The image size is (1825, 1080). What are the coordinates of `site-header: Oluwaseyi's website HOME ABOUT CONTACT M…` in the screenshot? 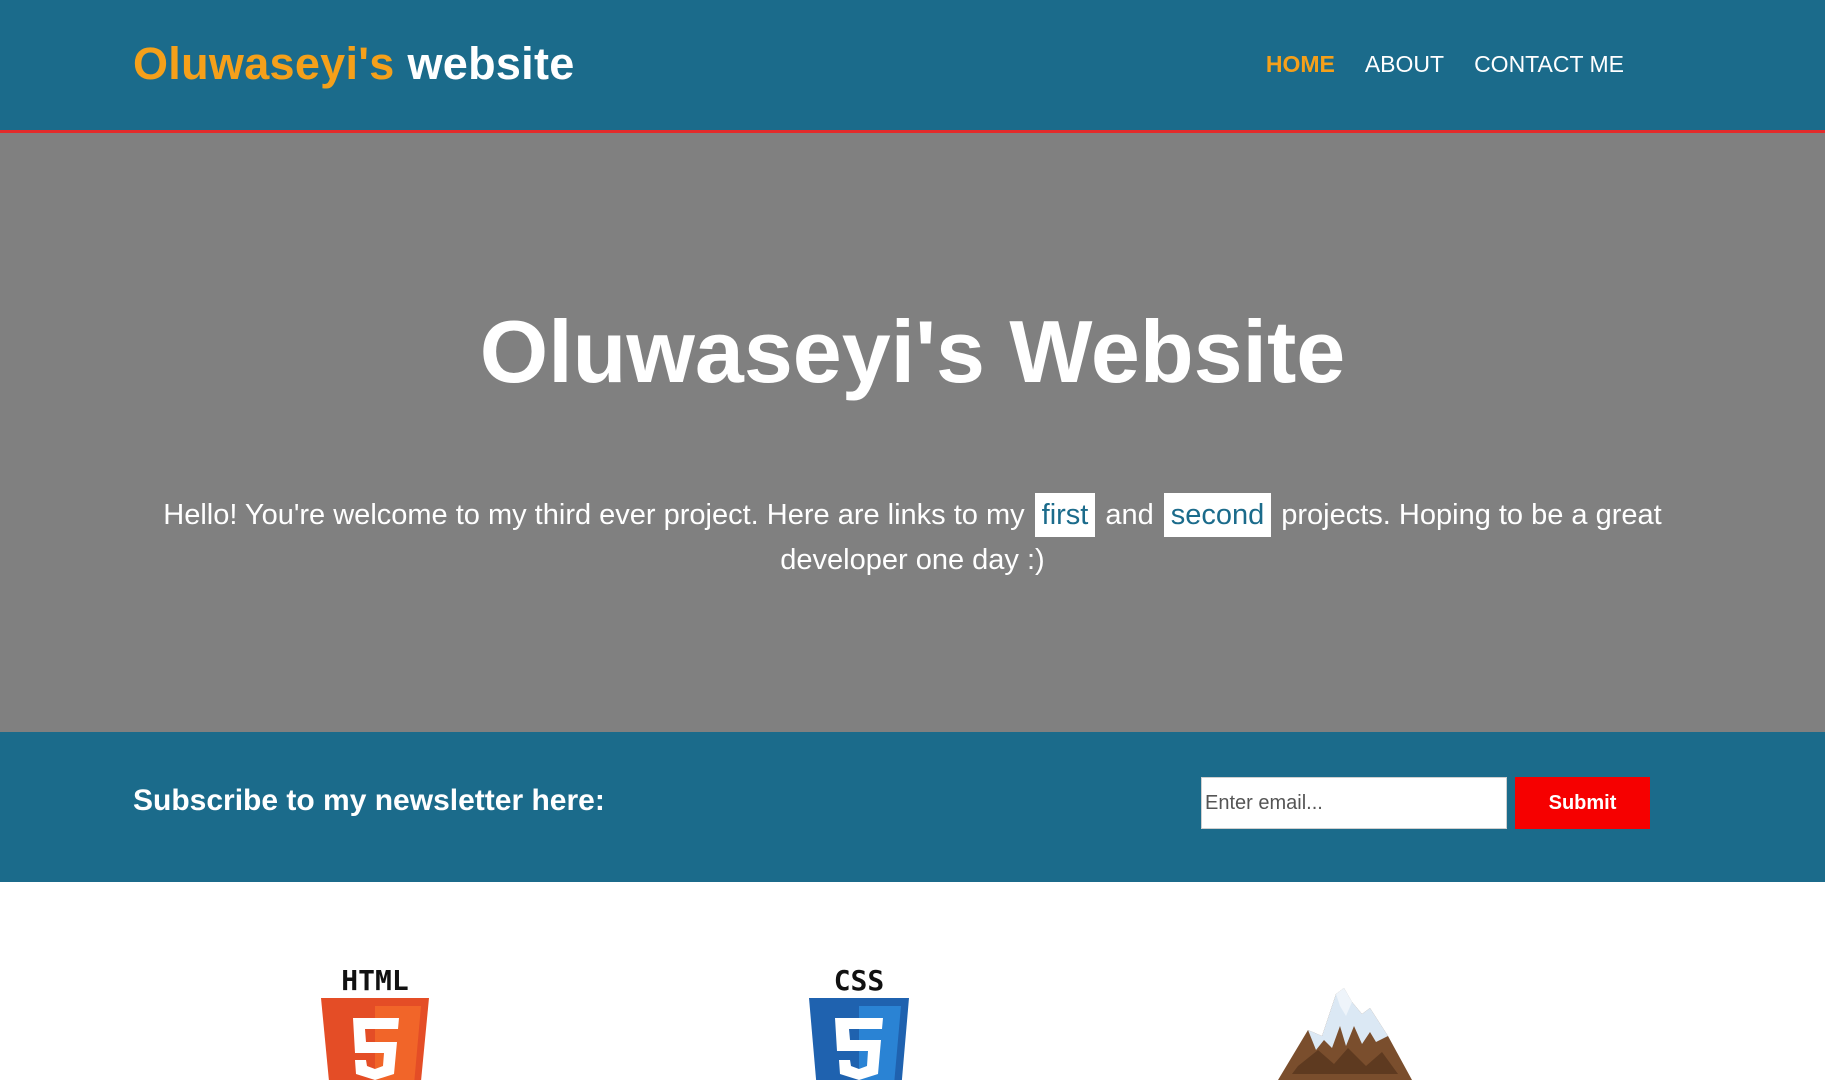 It's located at (912, 66).